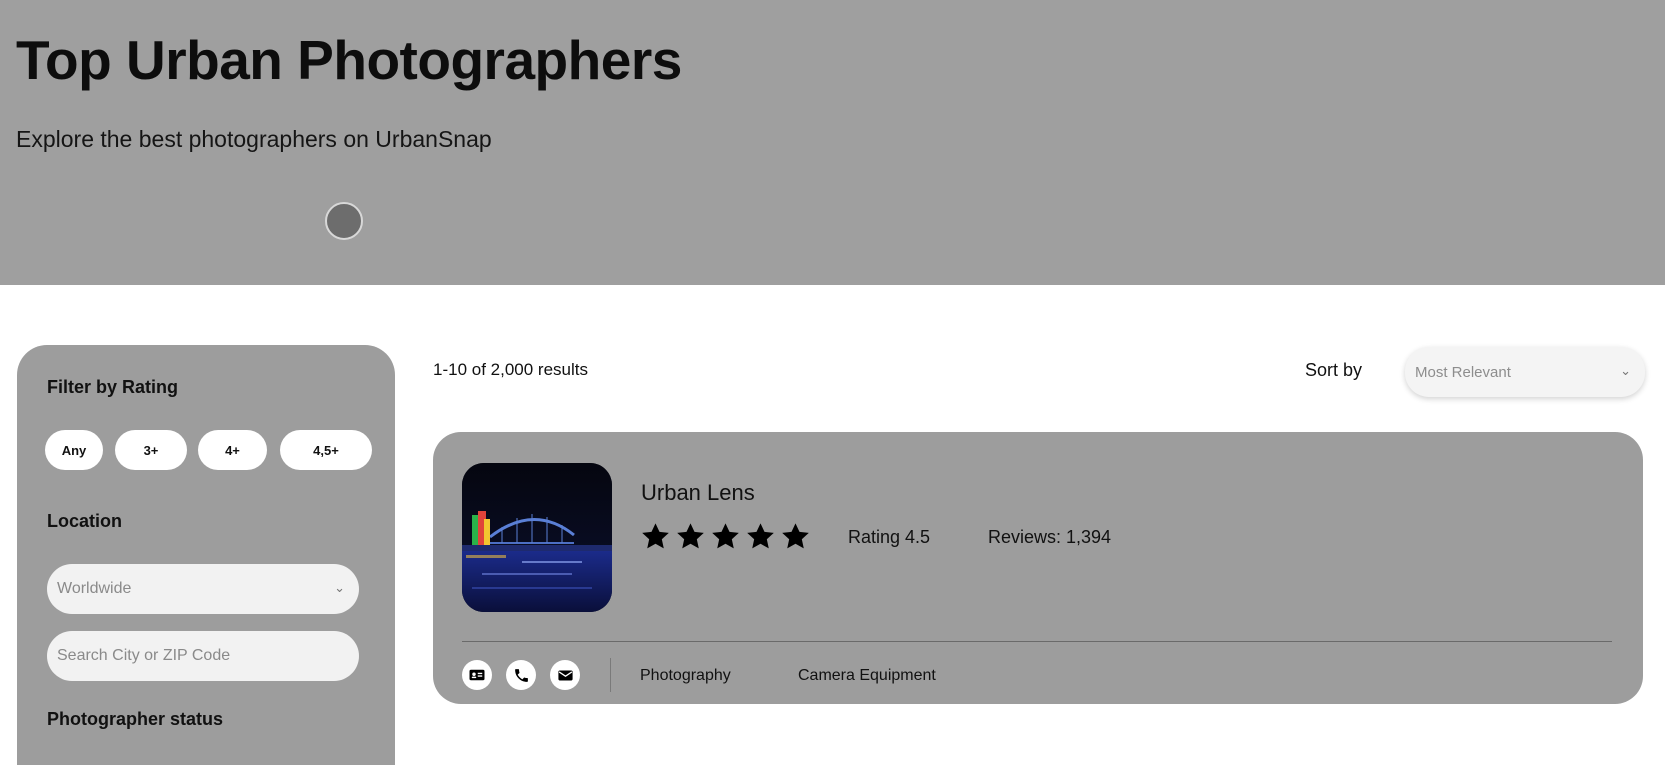  I want to click on results-count: 1-10 of 2,000 results, so click(510, 369).